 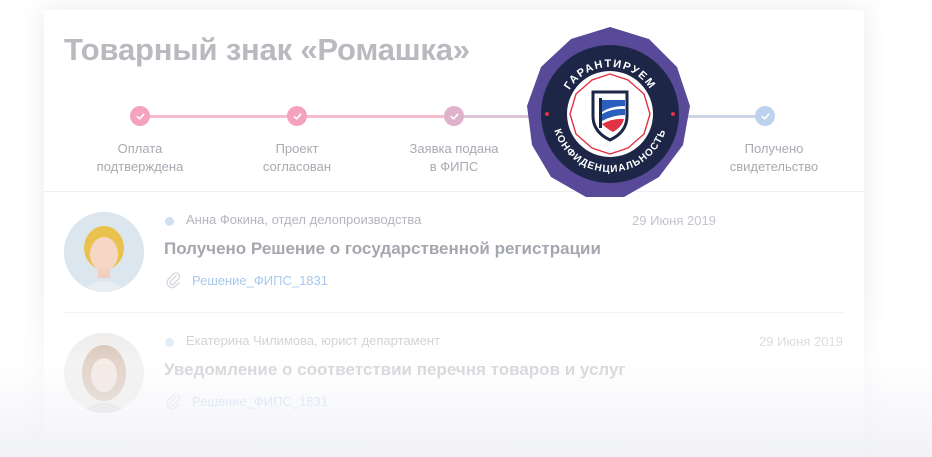 What do you see at coordinates (140, 116) in the screenshot?
I see `step-1-check-icon` at bounding box center [140, 116].